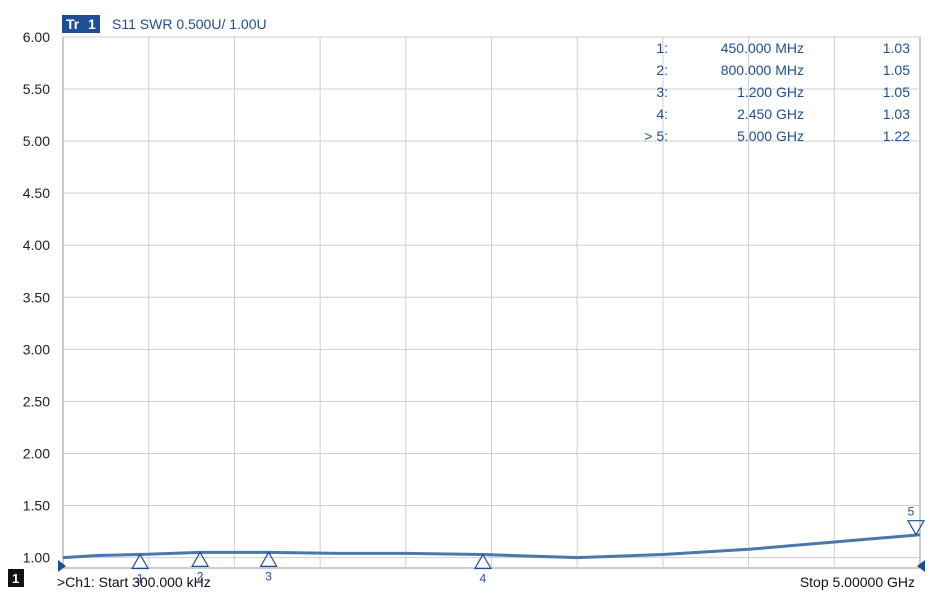 Image resolution: width=933 pixels, height=604 pixels. Describe the element at coordinates (662, 92) in the screenshot. I see `marker-row-id: 3:` at that location.